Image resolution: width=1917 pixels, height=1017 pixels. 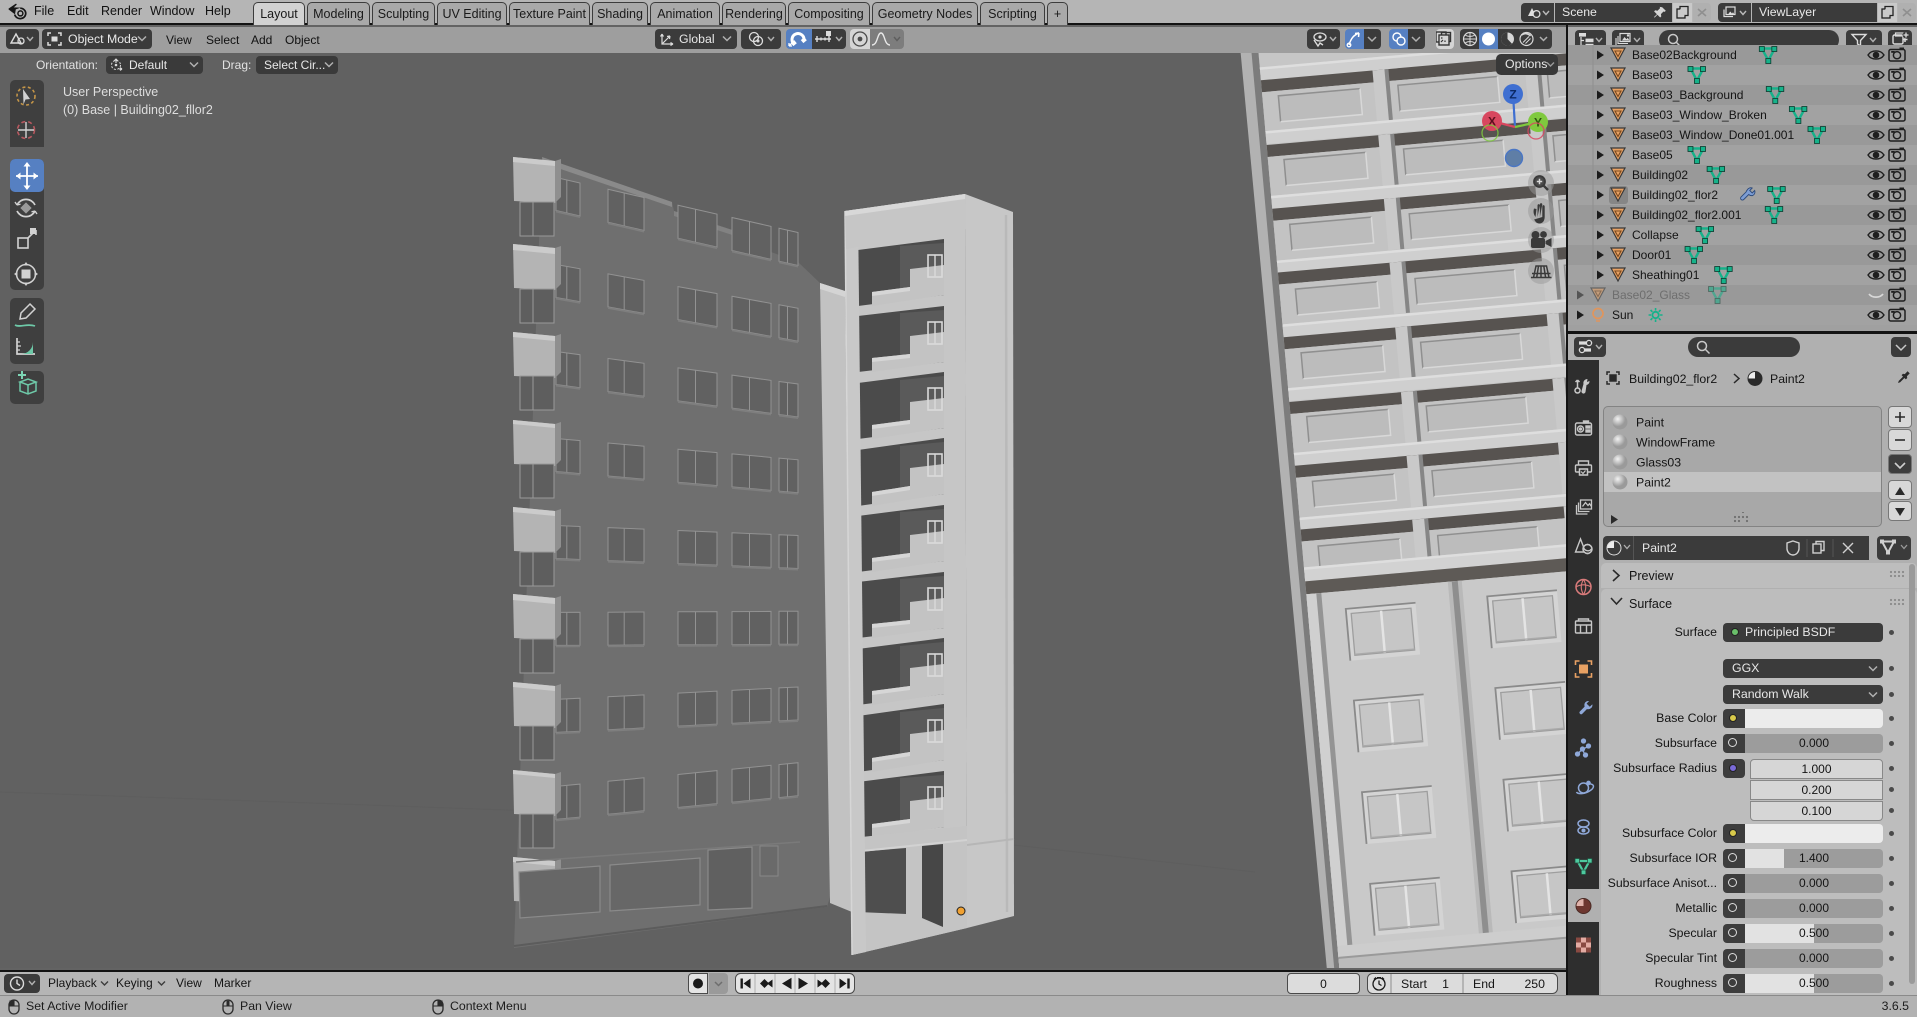 I want to click on svg-text: WindowFrame, so click(x=1675, y=443).